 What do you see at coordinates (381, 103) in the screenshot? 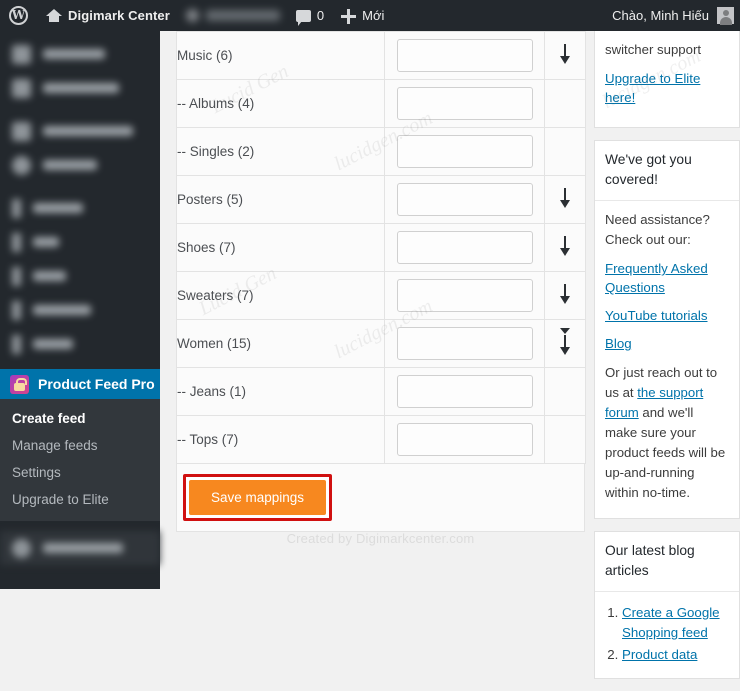
I see `table-row: -- Albums (4)` at bounding box center [381, 103].